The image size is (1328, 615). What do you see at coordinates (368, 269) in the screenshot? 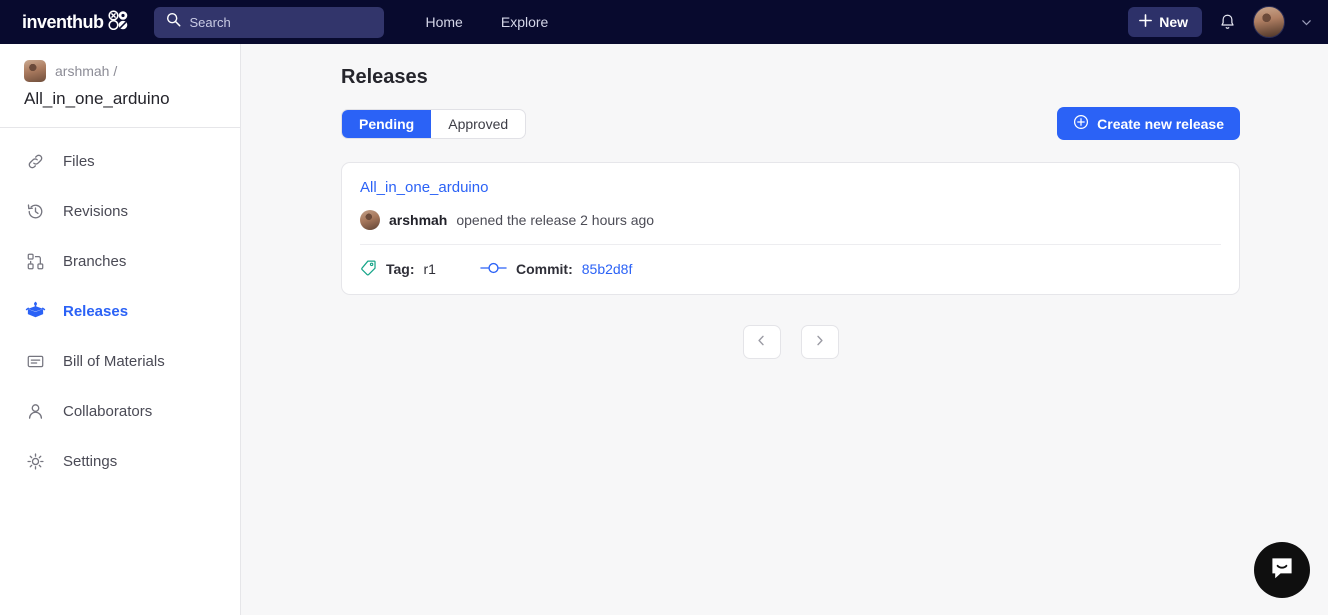
I see `tag-icon` at bounding box center [368, 269].